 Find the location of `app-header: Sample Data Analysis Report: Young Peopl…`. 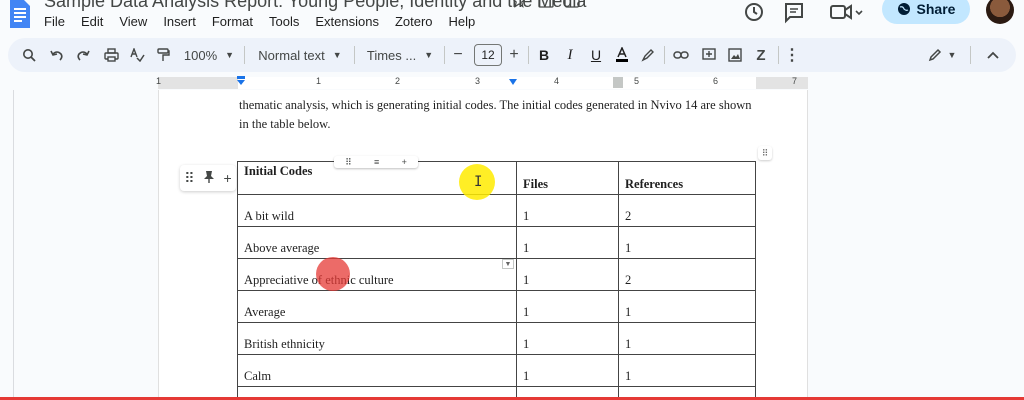

app-header: Sample Data Analysis Report: Young Peopl… is located at coordinates (512, 19).